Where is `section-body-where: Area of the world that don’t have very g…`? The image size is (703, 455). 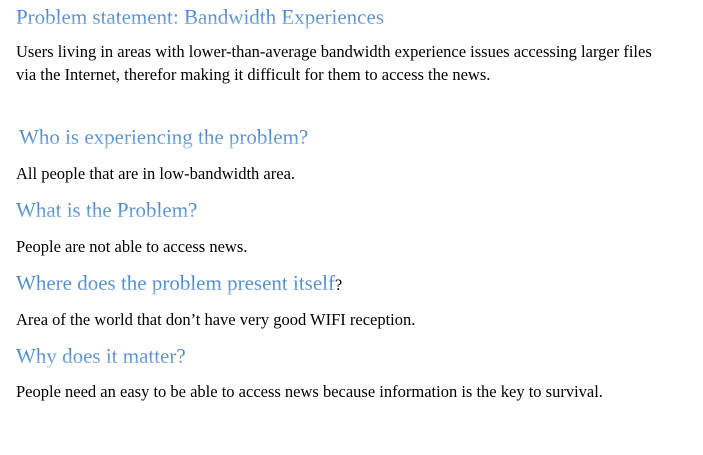
section-body-where: Area of the world that don’t have very g… is located at coordinates (216, 319).